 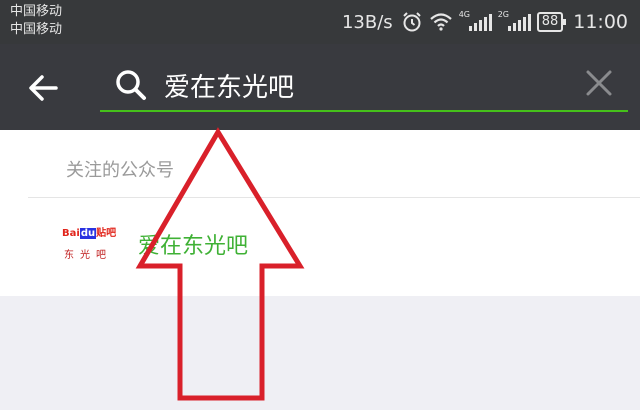 What do you see at coordinates (193, 246) in the screenshot?
I see `account-name: 爱在东光吧` at bounding box center [193, 246].